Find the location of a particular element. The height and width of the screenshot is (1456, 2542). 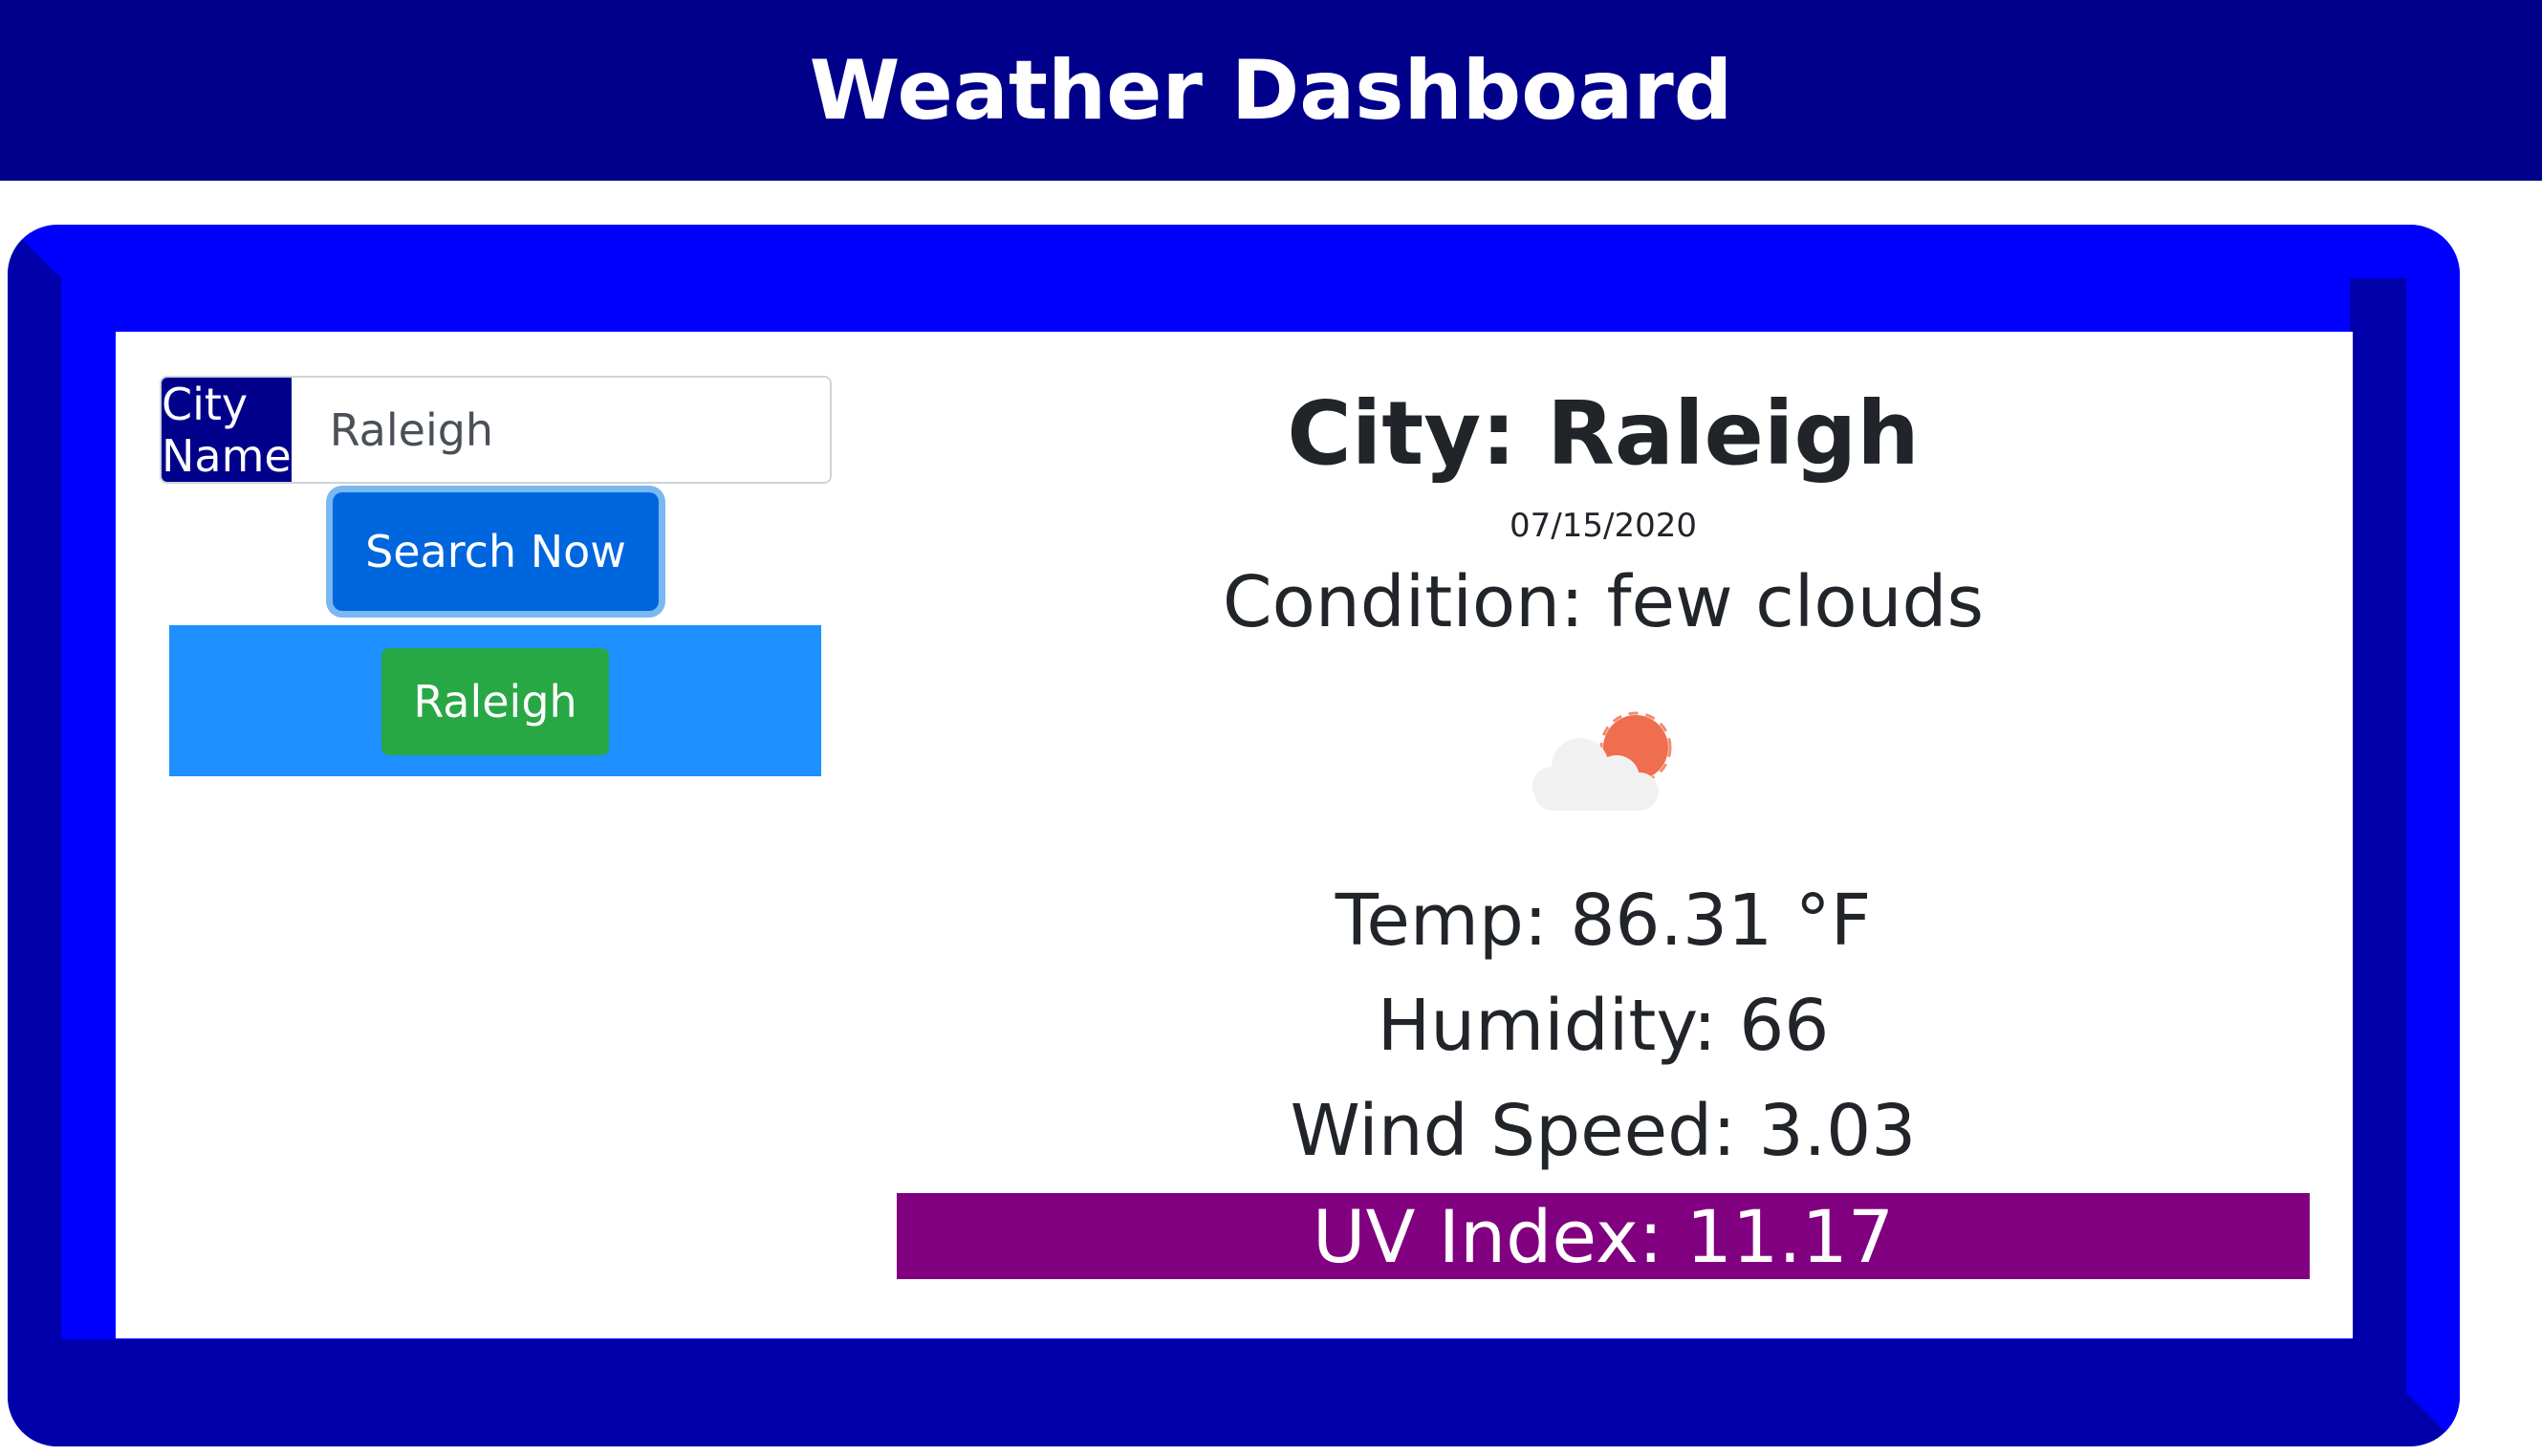

forecast-date: 07/15/2020 is located at coordinates (1604, 526).